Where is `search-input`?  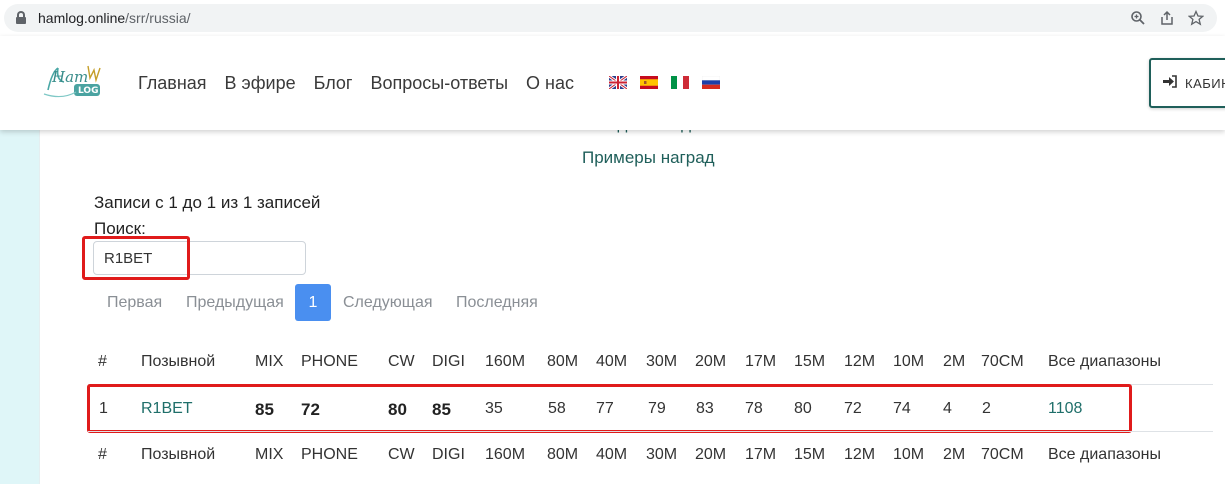 search-input is located at coordinates (199, 258).